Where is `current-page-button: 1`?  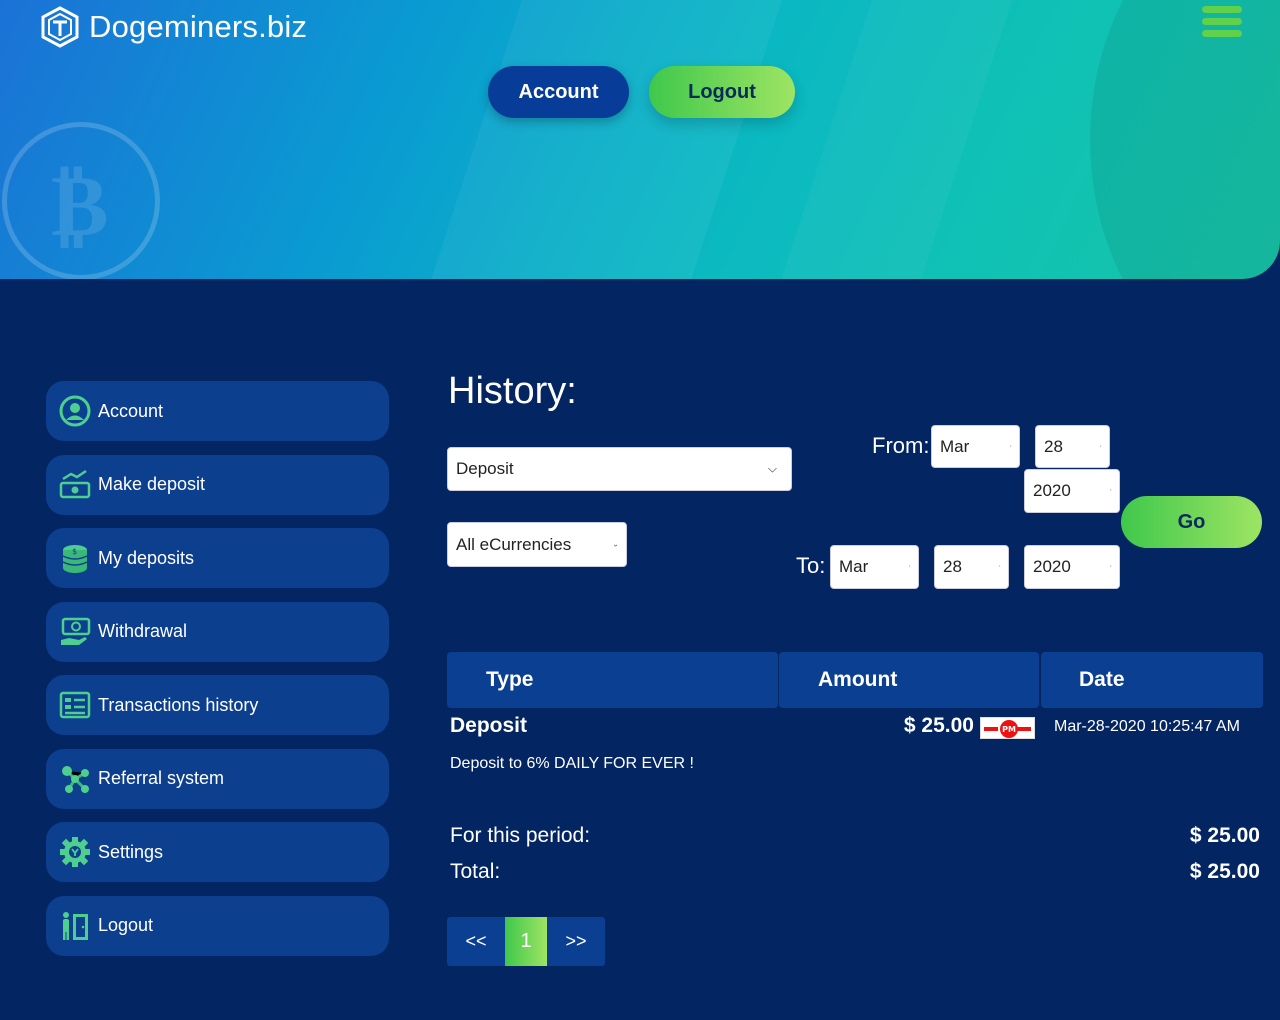 current-page-button: 1 is located at coordinates (526, 941).